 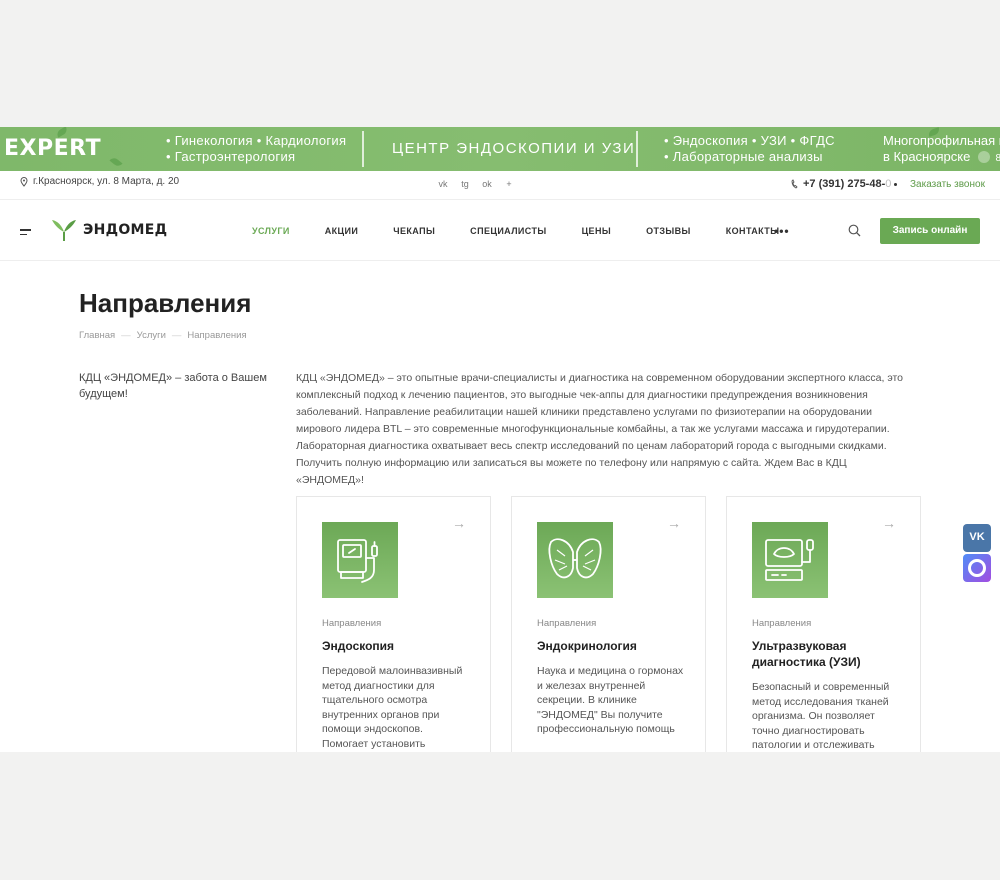 What do you see at coordinates (151, 335) in the screenshot?
I see `breadcrumb-services: Услуги` at bounding box center [151, 335].